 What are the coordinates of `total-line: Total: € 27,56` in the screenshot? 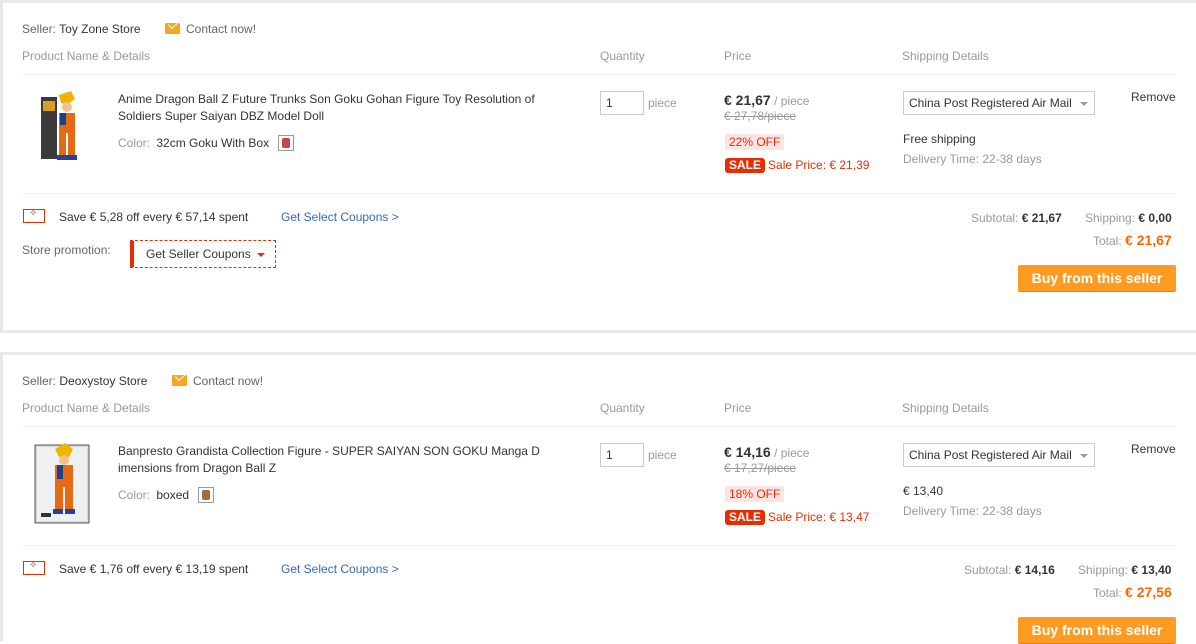 It's located at (1132, 592).